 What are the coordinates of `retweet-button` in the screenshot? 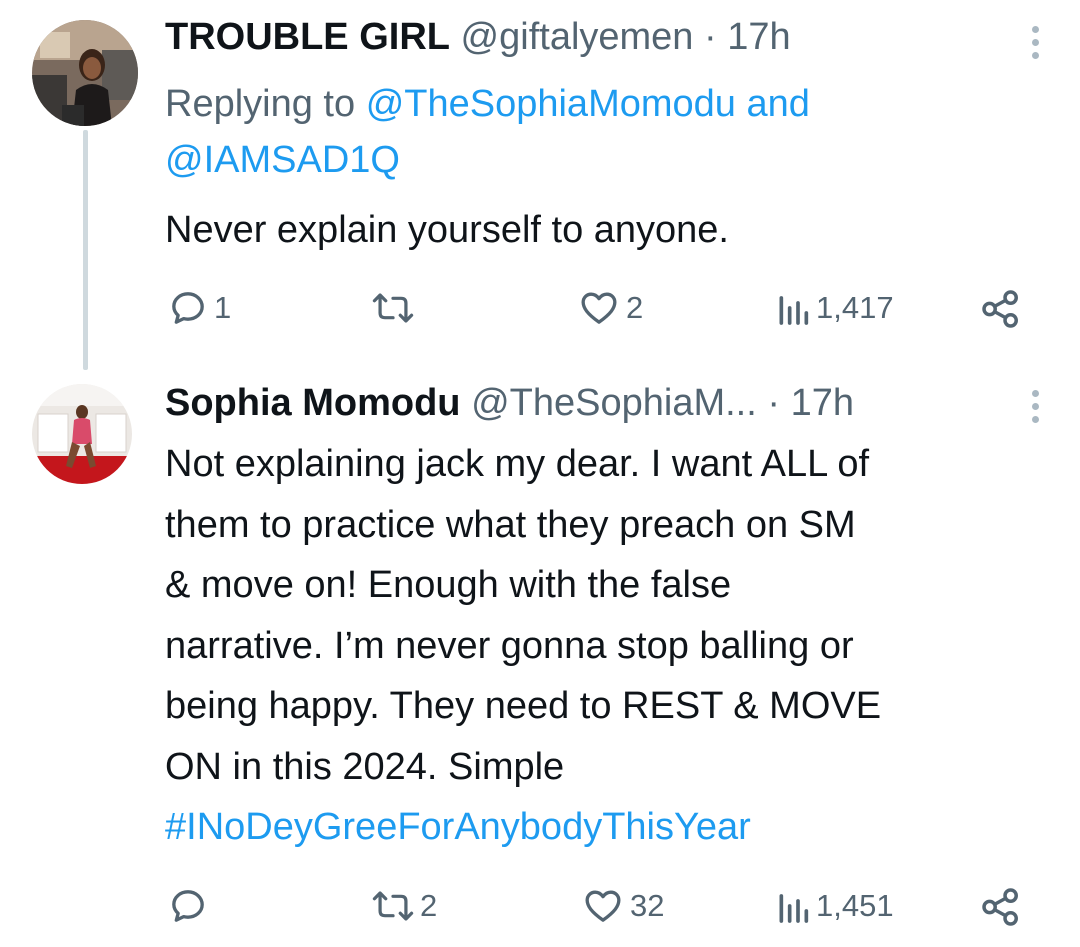 It's located at (396, 308).